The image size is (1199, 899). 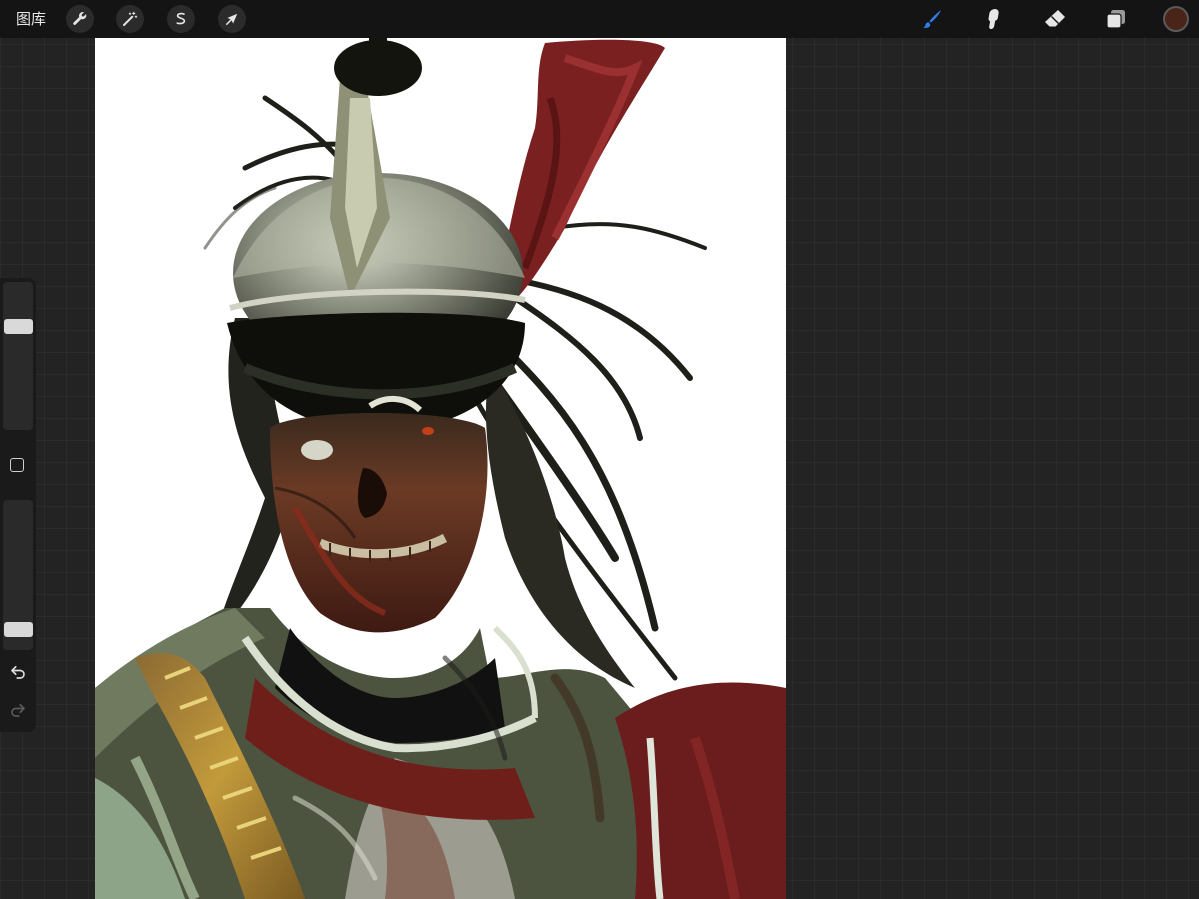 I want to click on eraser-icon, so click(x=1055, y=18).